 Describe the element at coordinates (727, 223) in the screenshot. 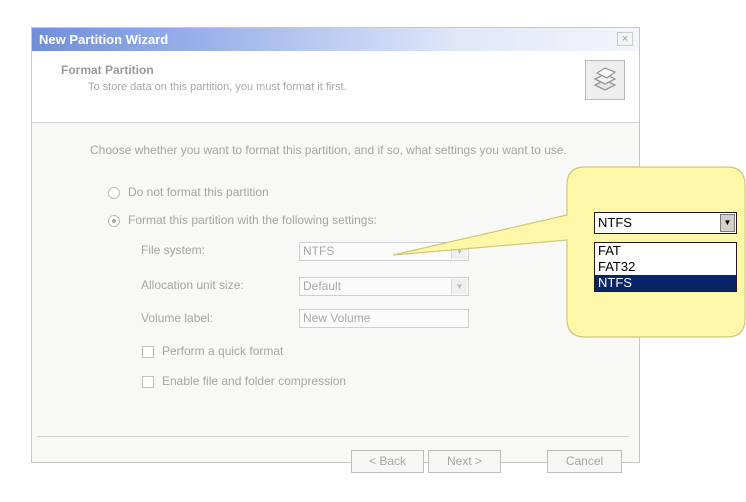

I see `chevron-down-icon: ▼` at that location.